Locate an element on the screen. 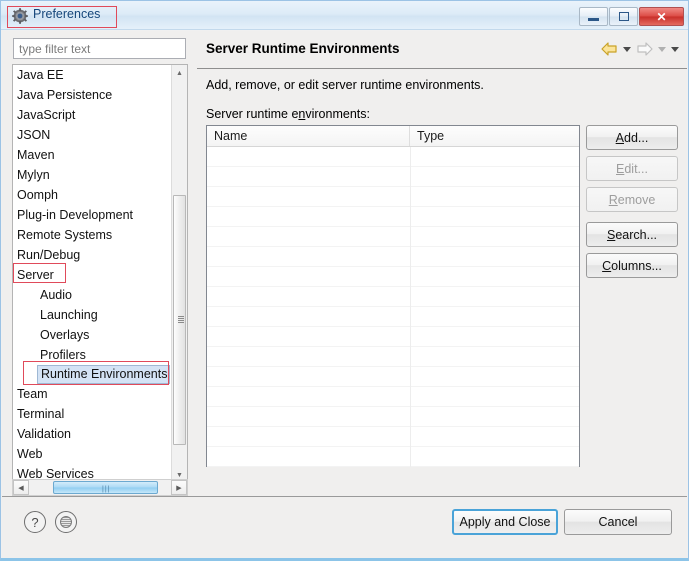 This screenshot has width=689, height=561. record-preferences-inner-icon is located at coordinates (66, 522).